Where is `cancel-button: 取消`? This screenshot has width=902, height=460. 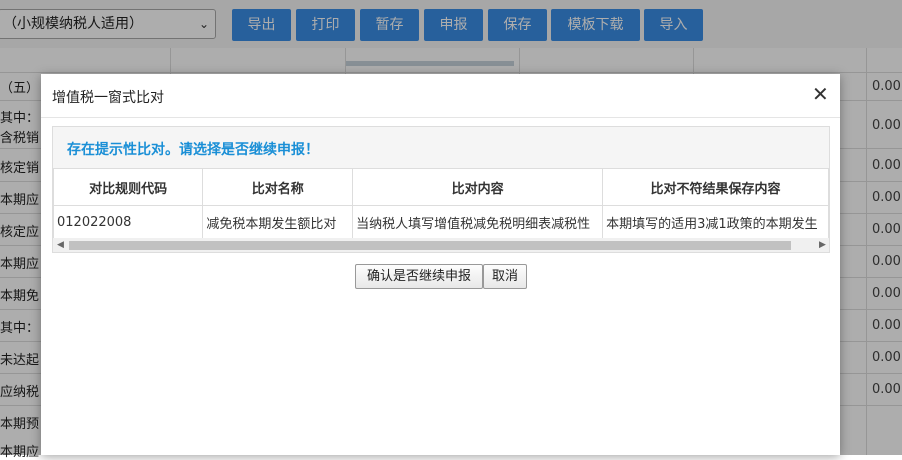 cancel-button: 取消 is located at coordinates (505, 276).